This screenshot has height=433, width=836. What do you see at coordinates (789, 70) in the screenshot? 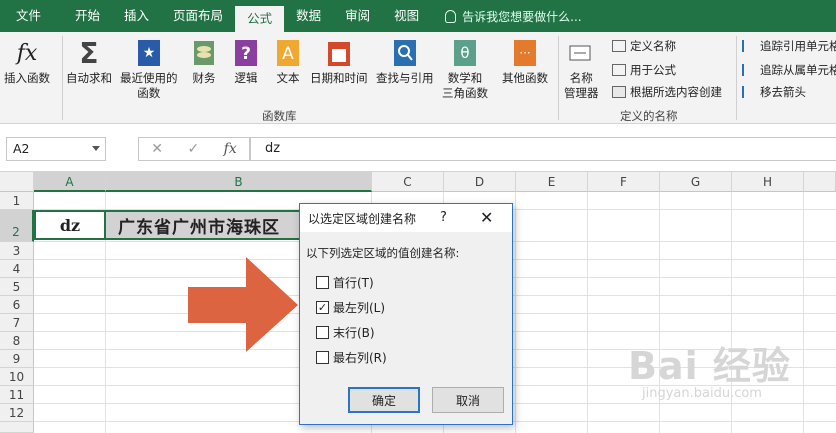
I see `trace-dependents-button: 追踪从属单元格` at bounding box center [789, 70].